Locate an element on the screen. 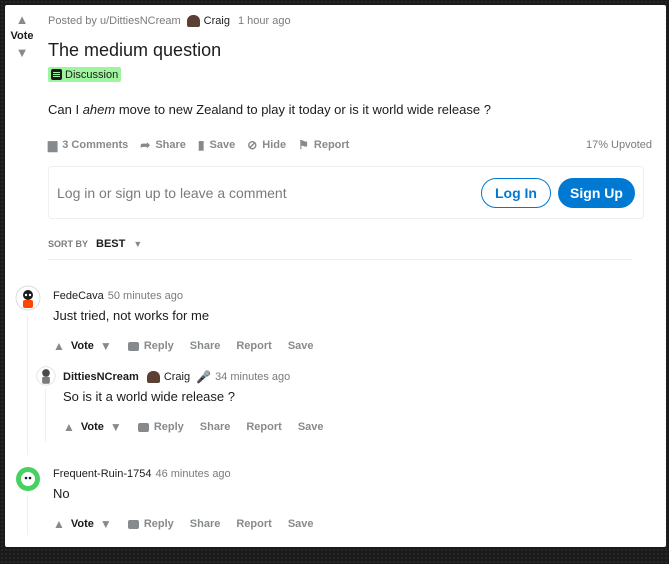  comment-author: FedeCava is located at coordinates (78, 296).